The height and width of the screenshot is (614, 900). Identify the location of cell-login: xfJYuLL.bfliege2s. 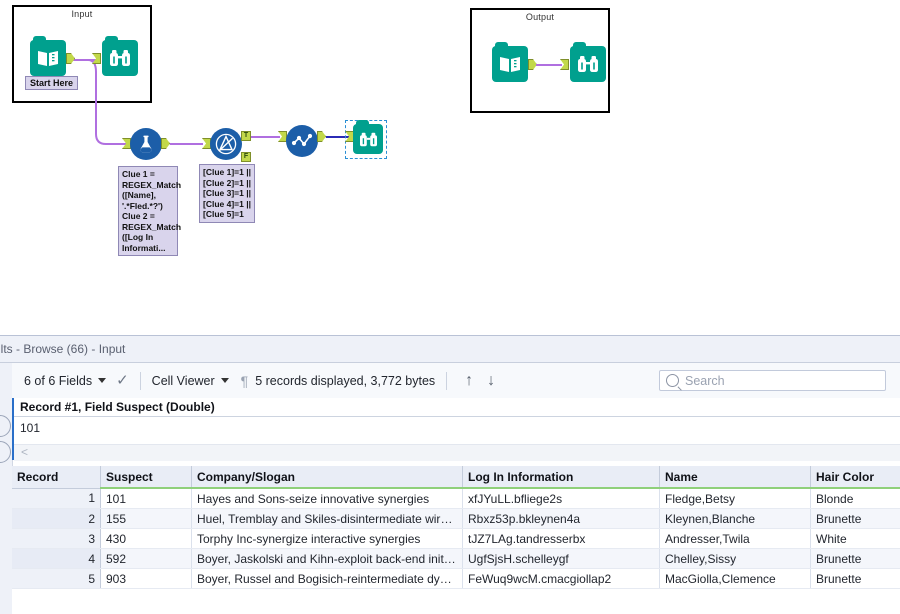
(561, 498).